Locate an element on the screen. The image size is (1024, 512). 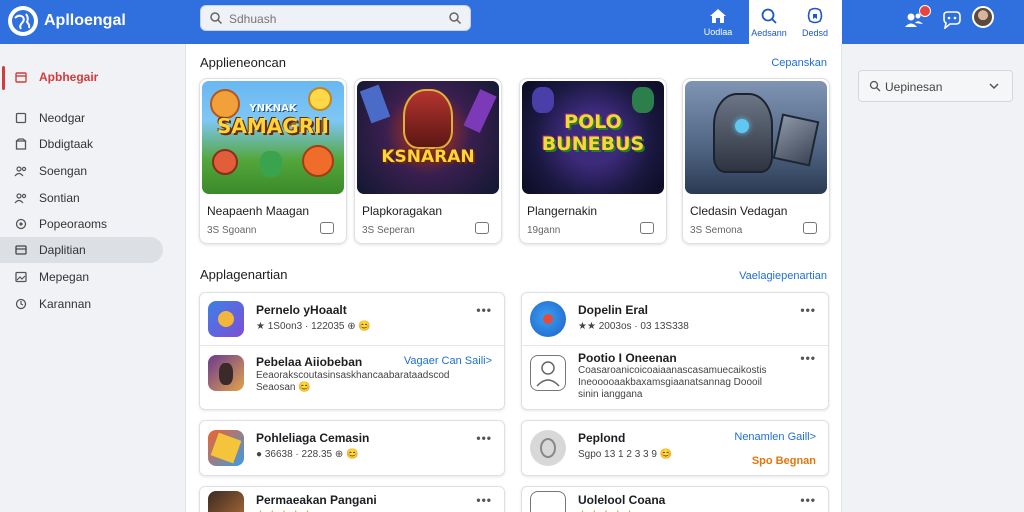
sidebar-item-2: Dbdigtaak is located at coordinates (81, 144).